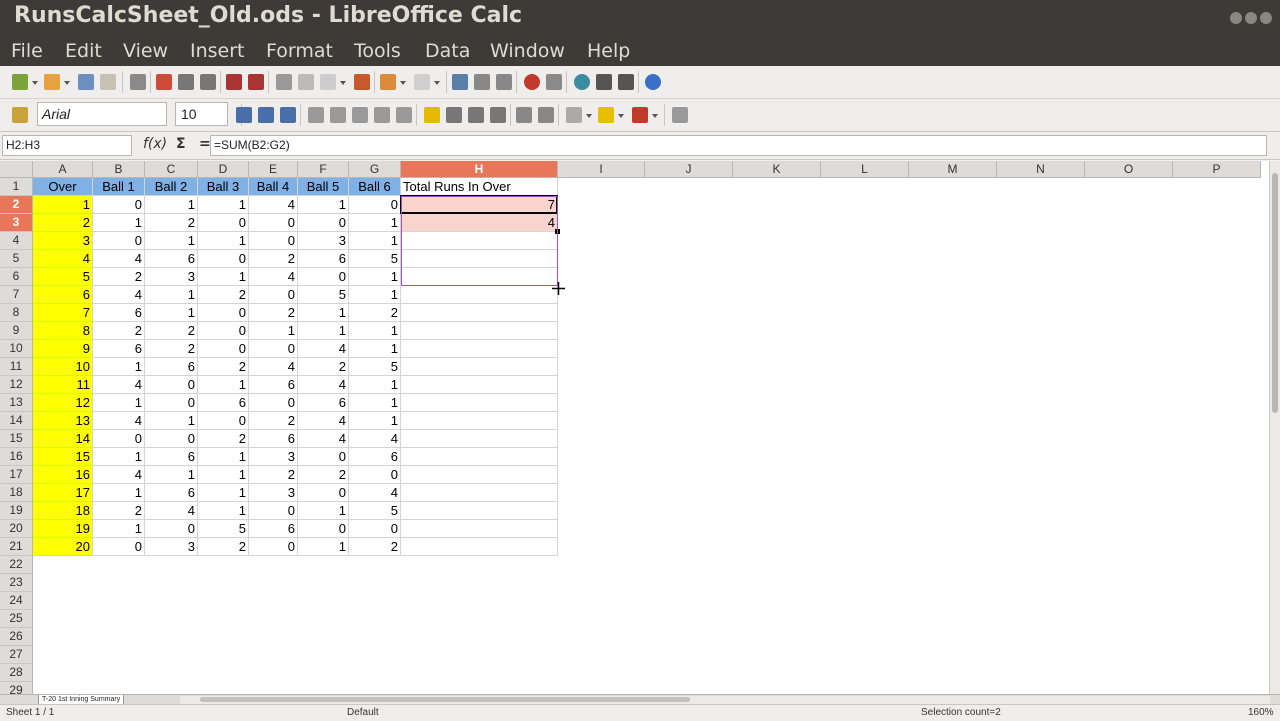 The height and width of the screenshot is (721, 1280). I want to click on cell-E17: 2, so click(273, 475).